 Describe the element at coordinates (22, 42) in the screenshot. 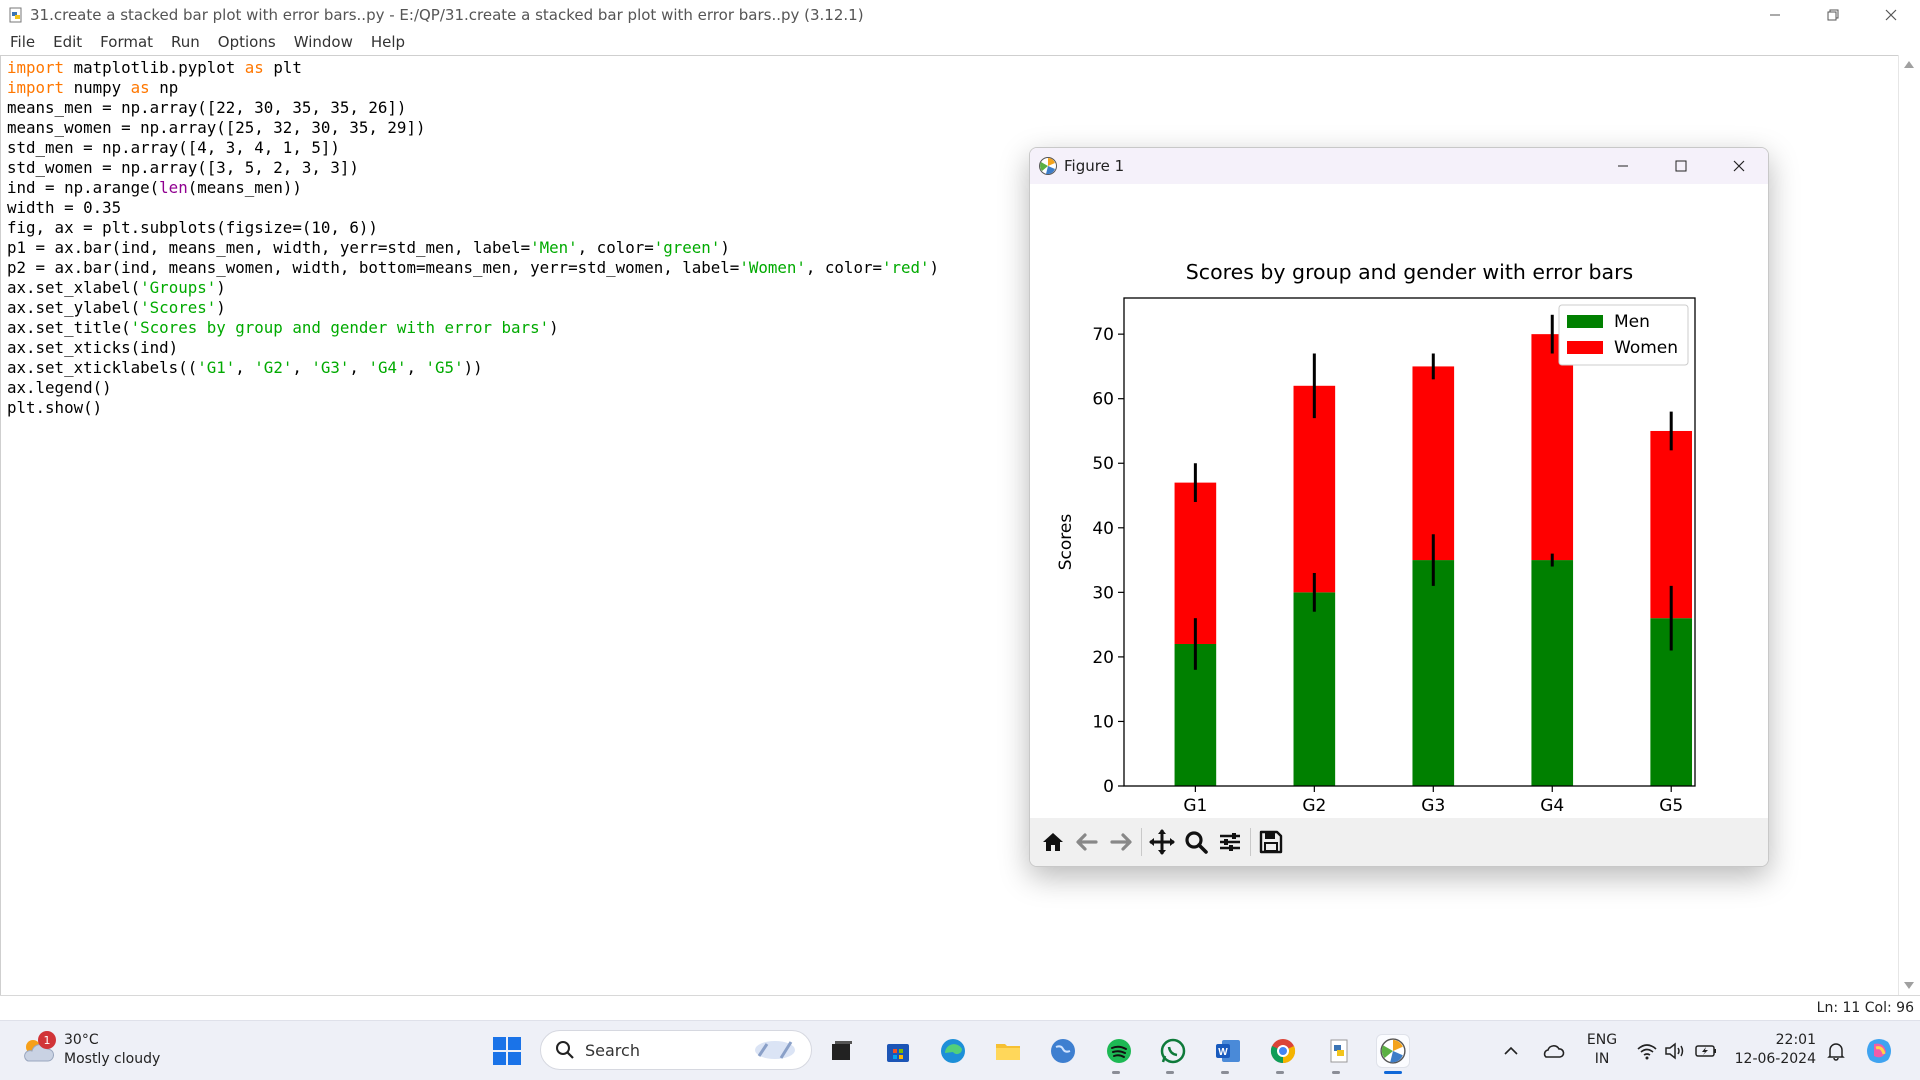

I see `menu-file: File` at that location.